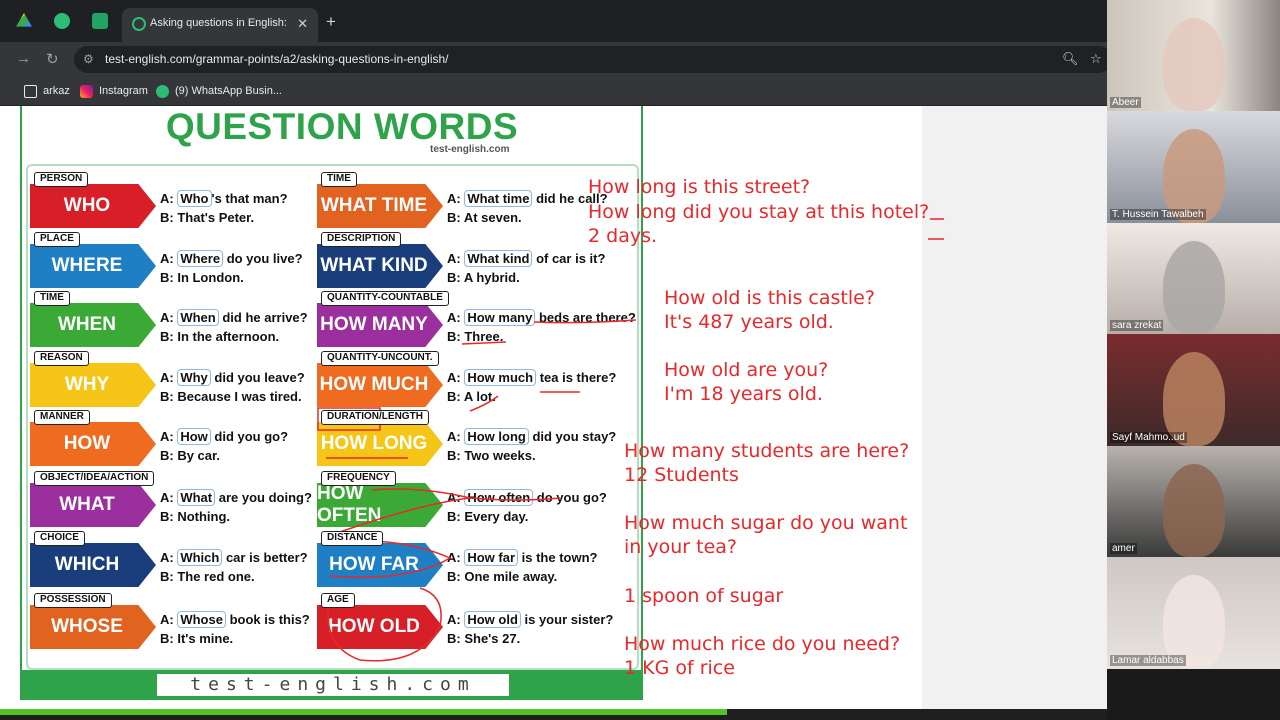 This screenshot has height=720, width=1280. I want to click on zoom-icon: 🔍︎, so click(1070, 59).